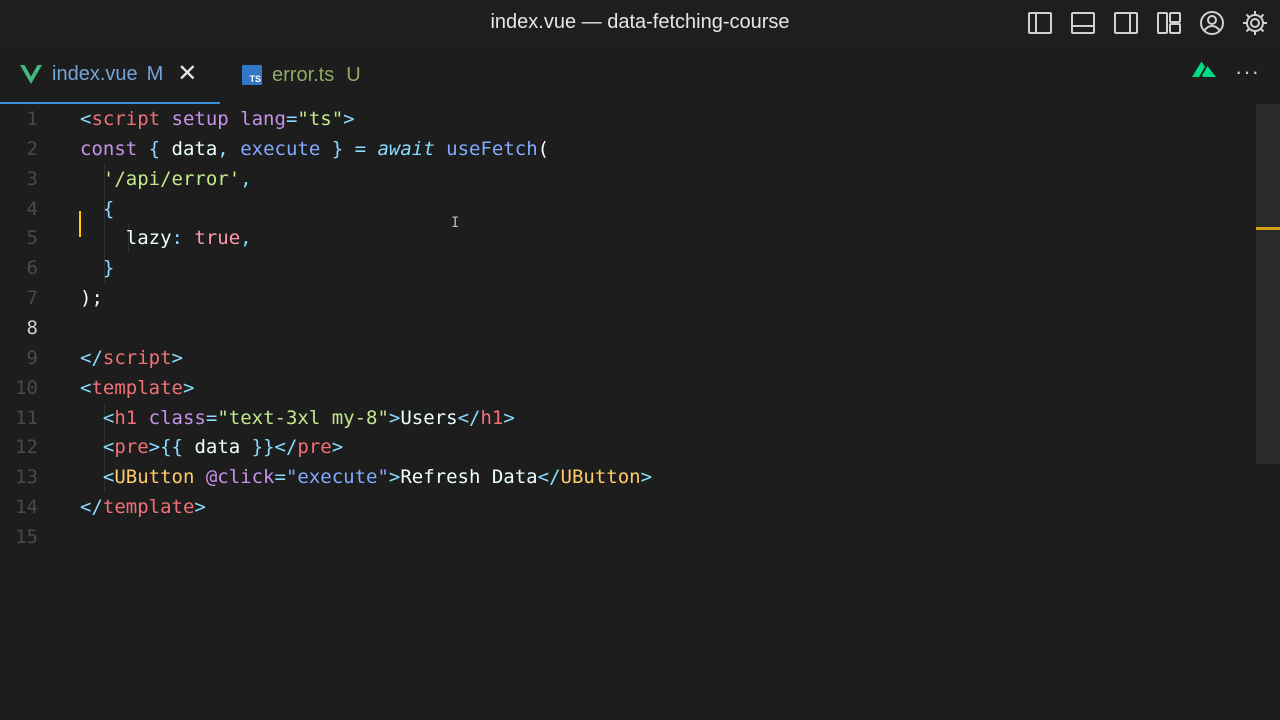 The height and width of the screenshot is (720, 1280). I want to click on line-number: 6, so click(32, 268).